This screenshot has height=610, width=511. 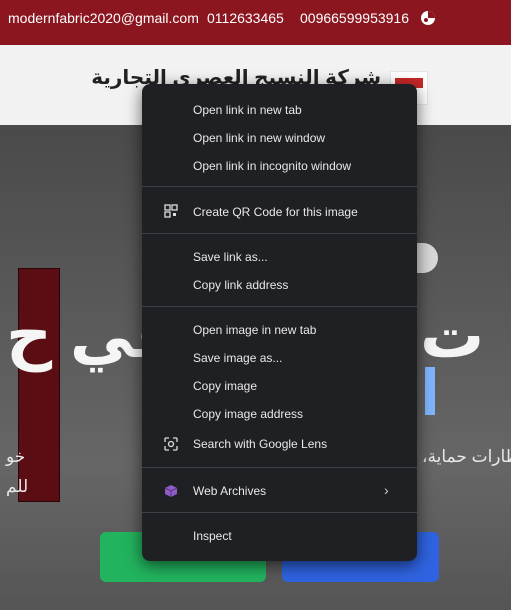 What do you see at coordinates (248, 414) in the screenshot?
I see `menu-copy-image-address: Copy image address` at bounding box center [248, 414].